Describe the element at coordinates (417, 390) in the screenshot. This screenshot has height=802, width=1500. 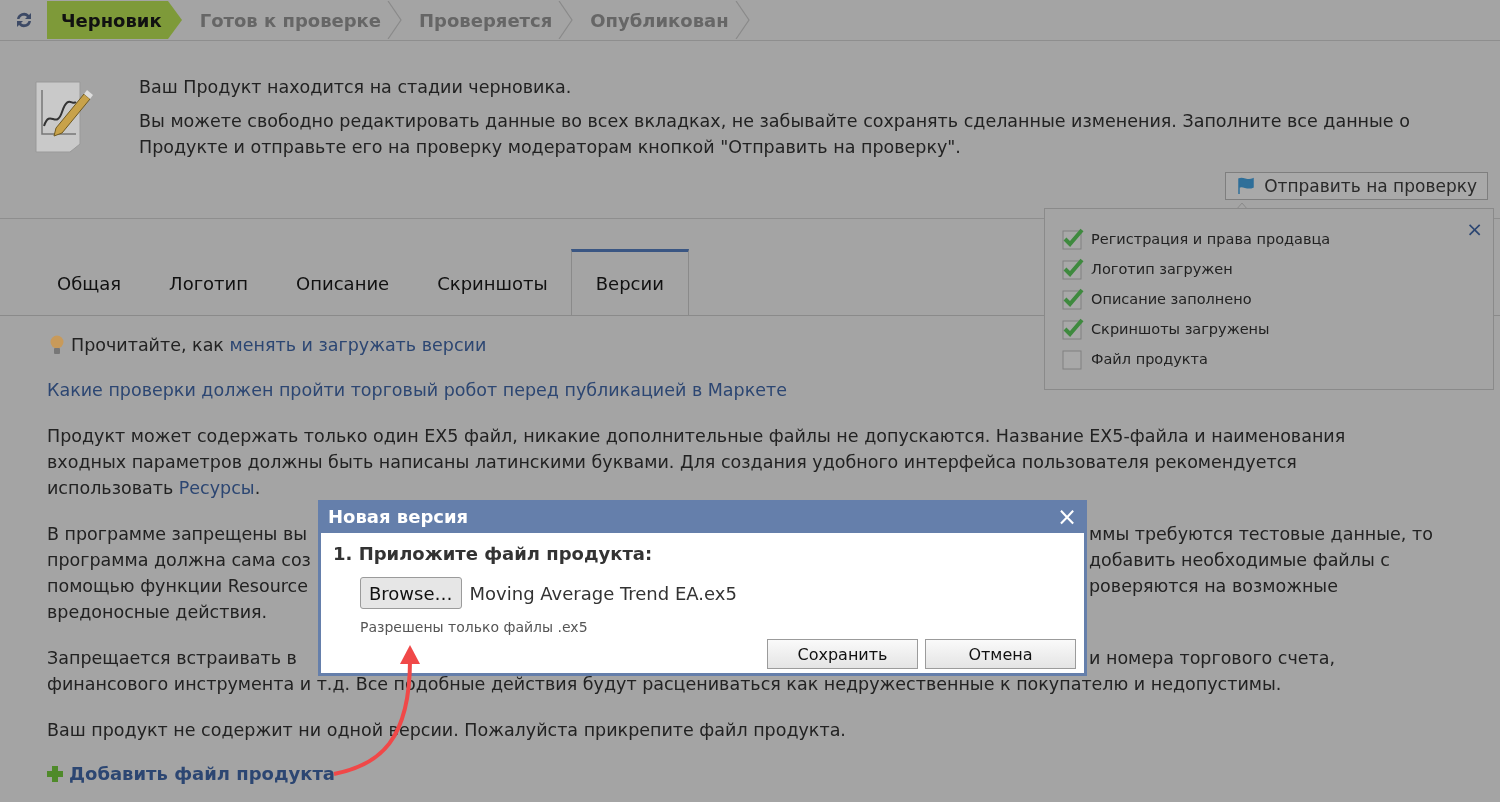
I see `checks-link: Какие проверки должен пройти торговый робот перед публикацией в Маркете` at that location.